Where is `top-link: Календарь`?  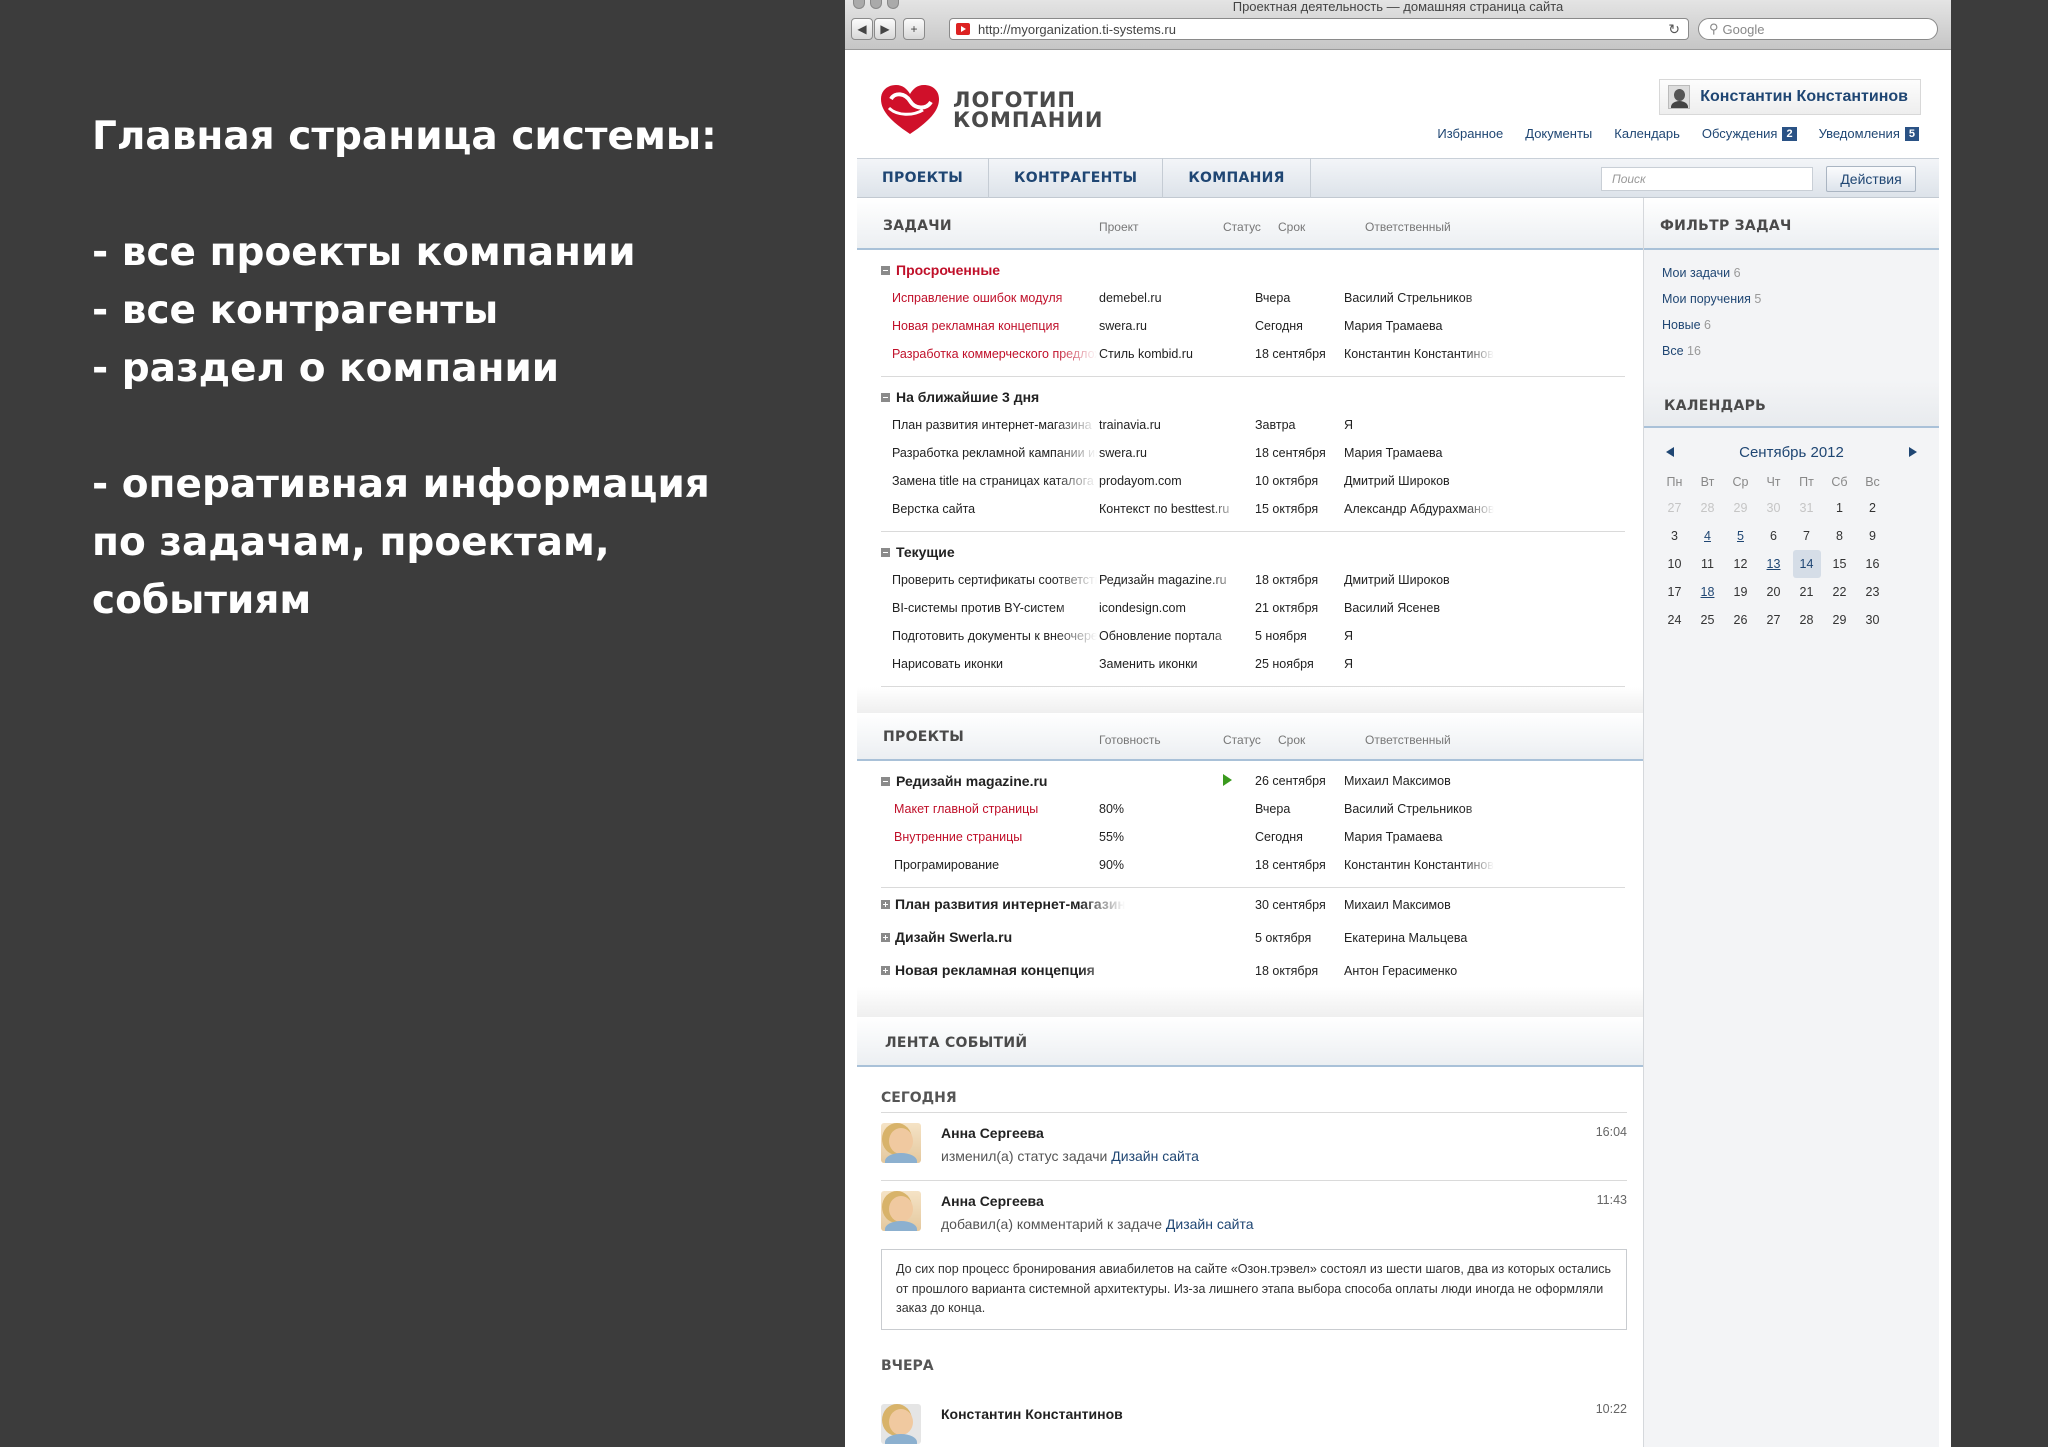 top-link: Календарь is located at coordinates (1647, 133).